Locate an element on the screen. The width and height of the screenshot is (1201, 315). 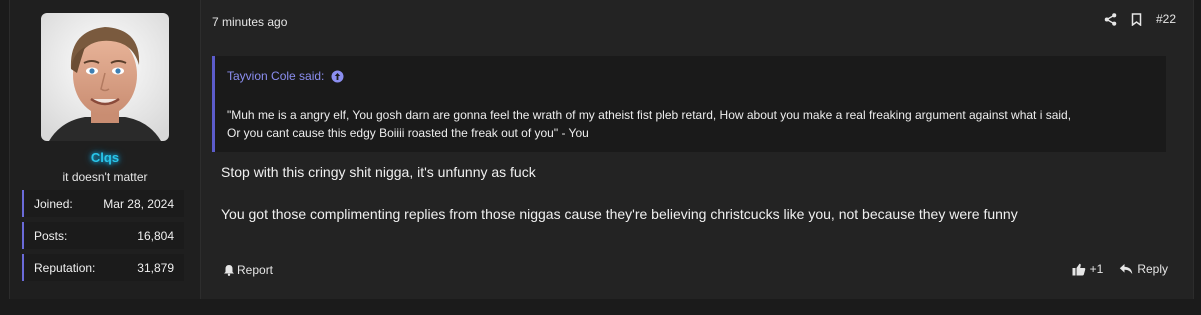
thumbs-up-icon is located at coordinates (1079, 269).